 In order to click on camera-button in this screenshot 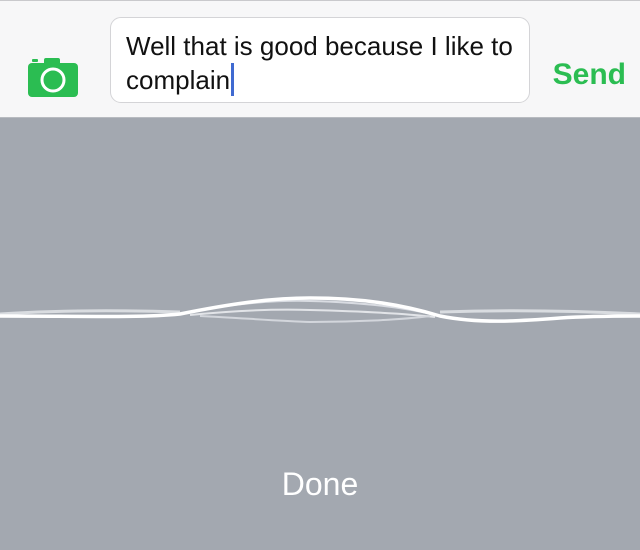, I will do `click(54, 76)`.